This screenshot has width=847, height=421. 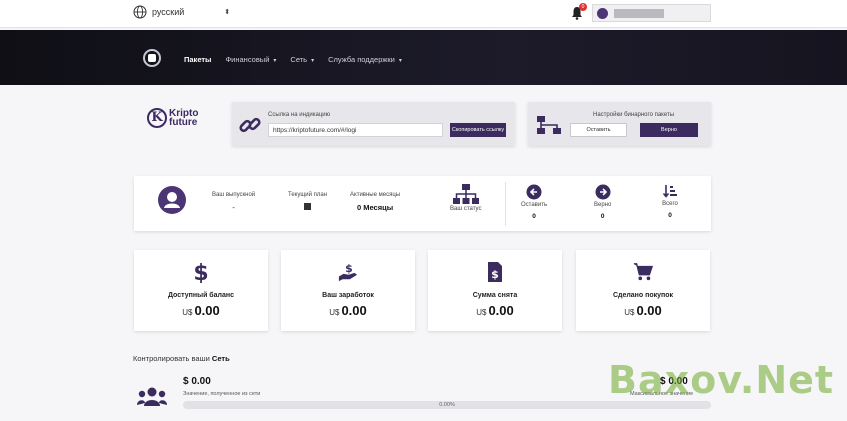 I want to click on brand-words: Kripto future, so click(x=183, y=118).